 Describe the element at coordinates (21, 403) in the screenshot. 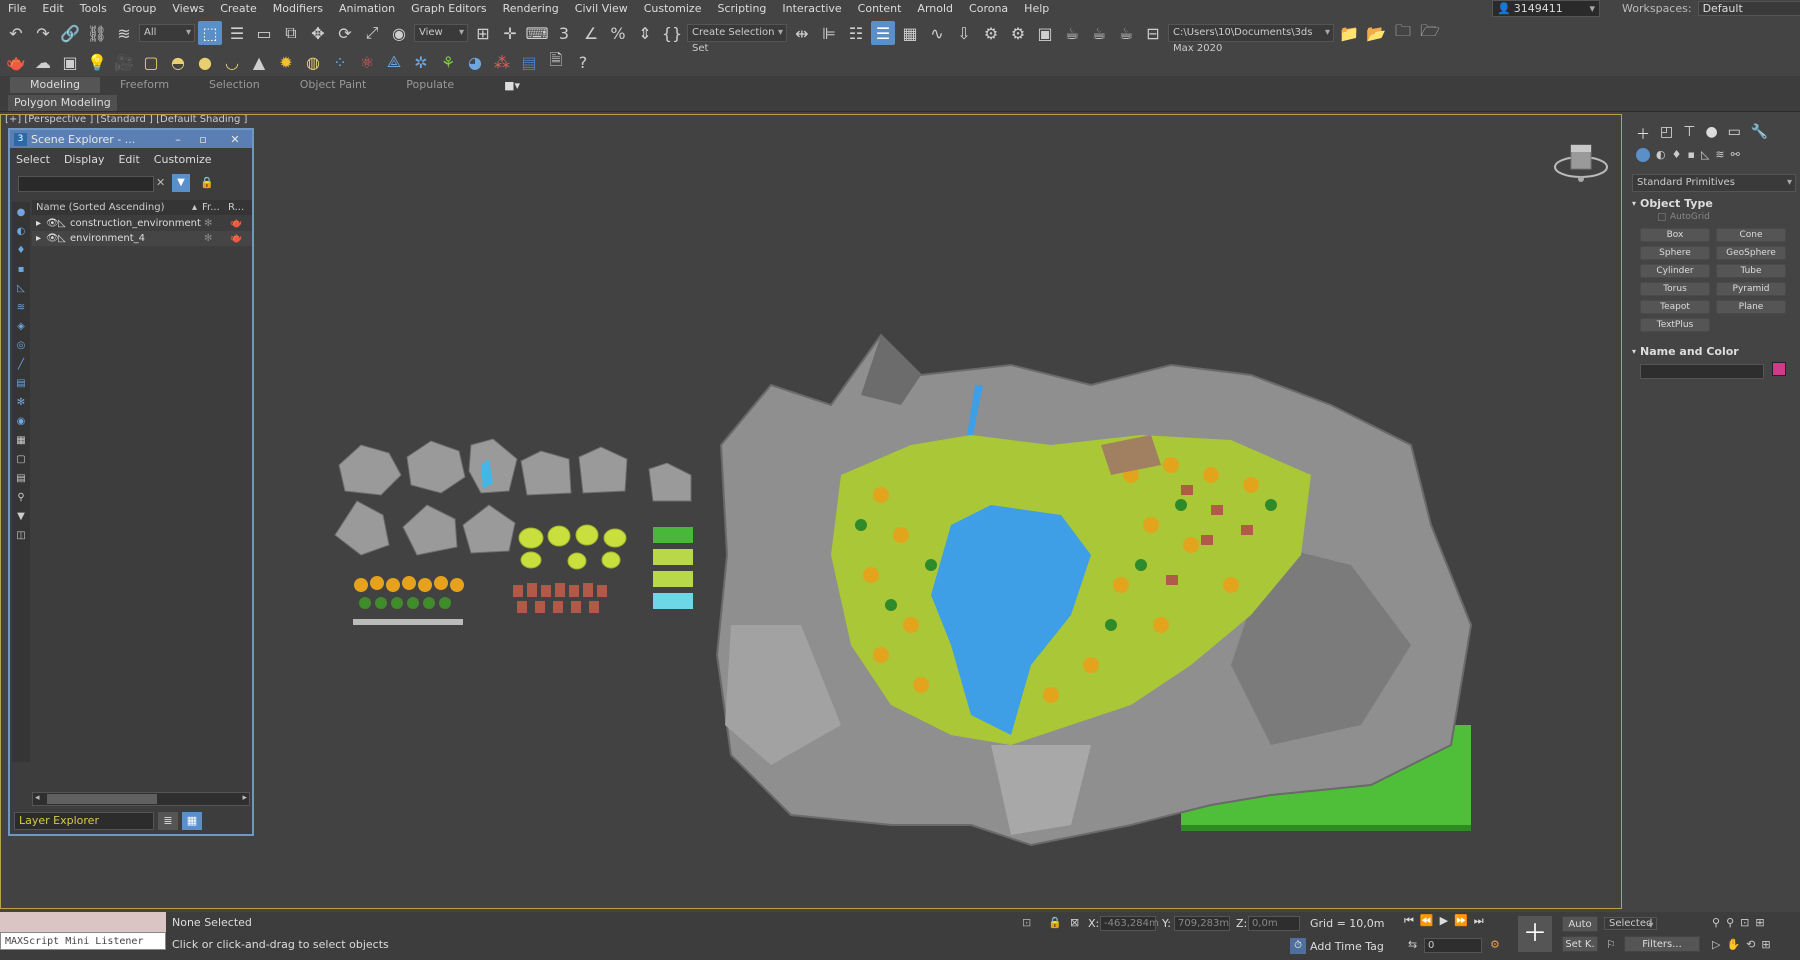

I see `frozen-filter-icon: ✻` at that location.